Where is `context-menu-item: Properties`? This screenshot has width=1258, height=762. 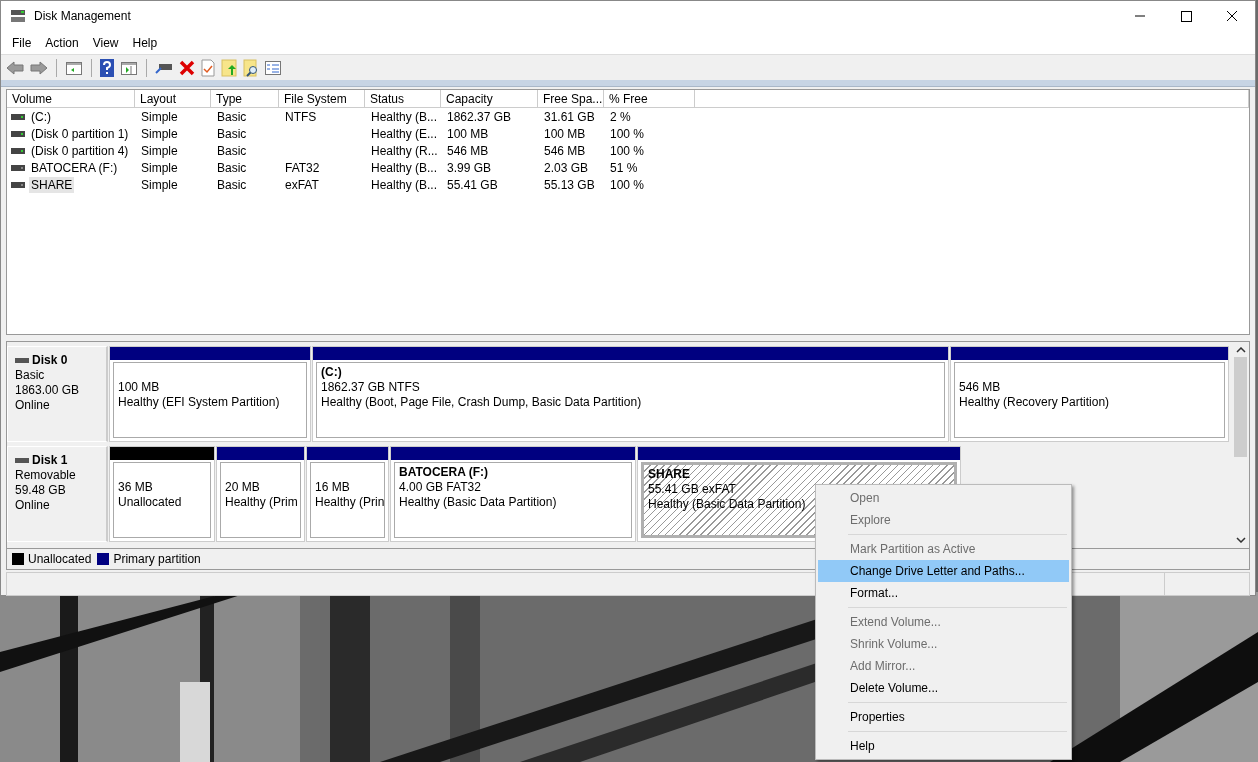 context-menu-item: Properties is located at coordinates (943, 717).